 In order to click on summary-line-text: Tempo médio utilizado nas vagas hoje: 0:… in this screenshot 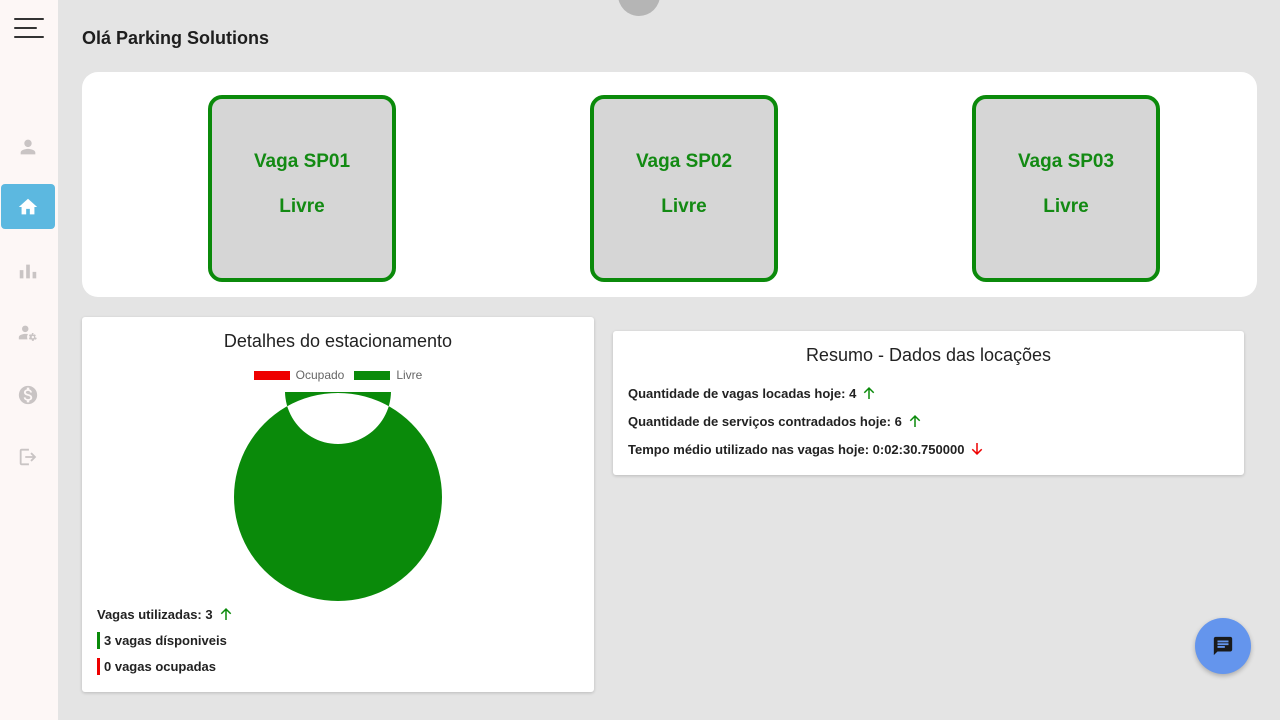, I will do `click(796, 449)`.